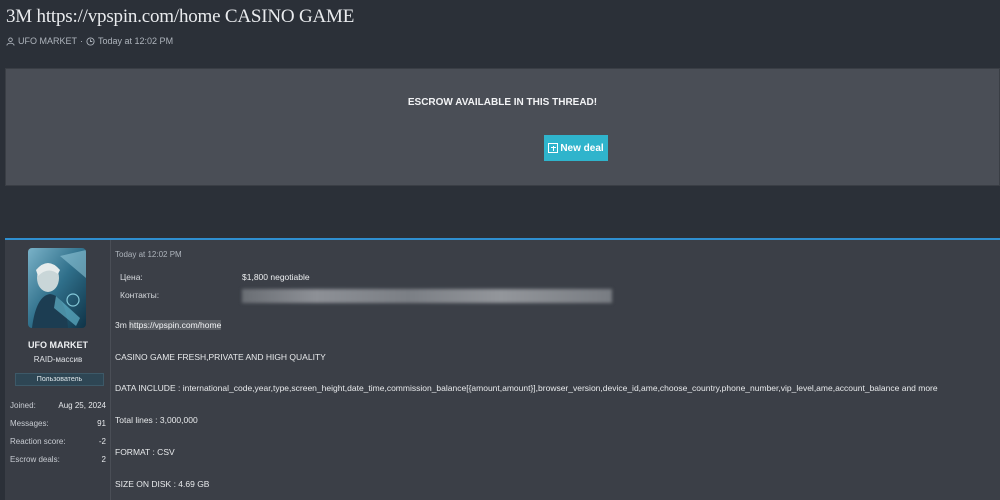 The width and height of the screenshot is (1000, 500). I want to click on escrow-notice: ESCROW AVAILABLE IN THIS THREAD!, so click(502, 102).